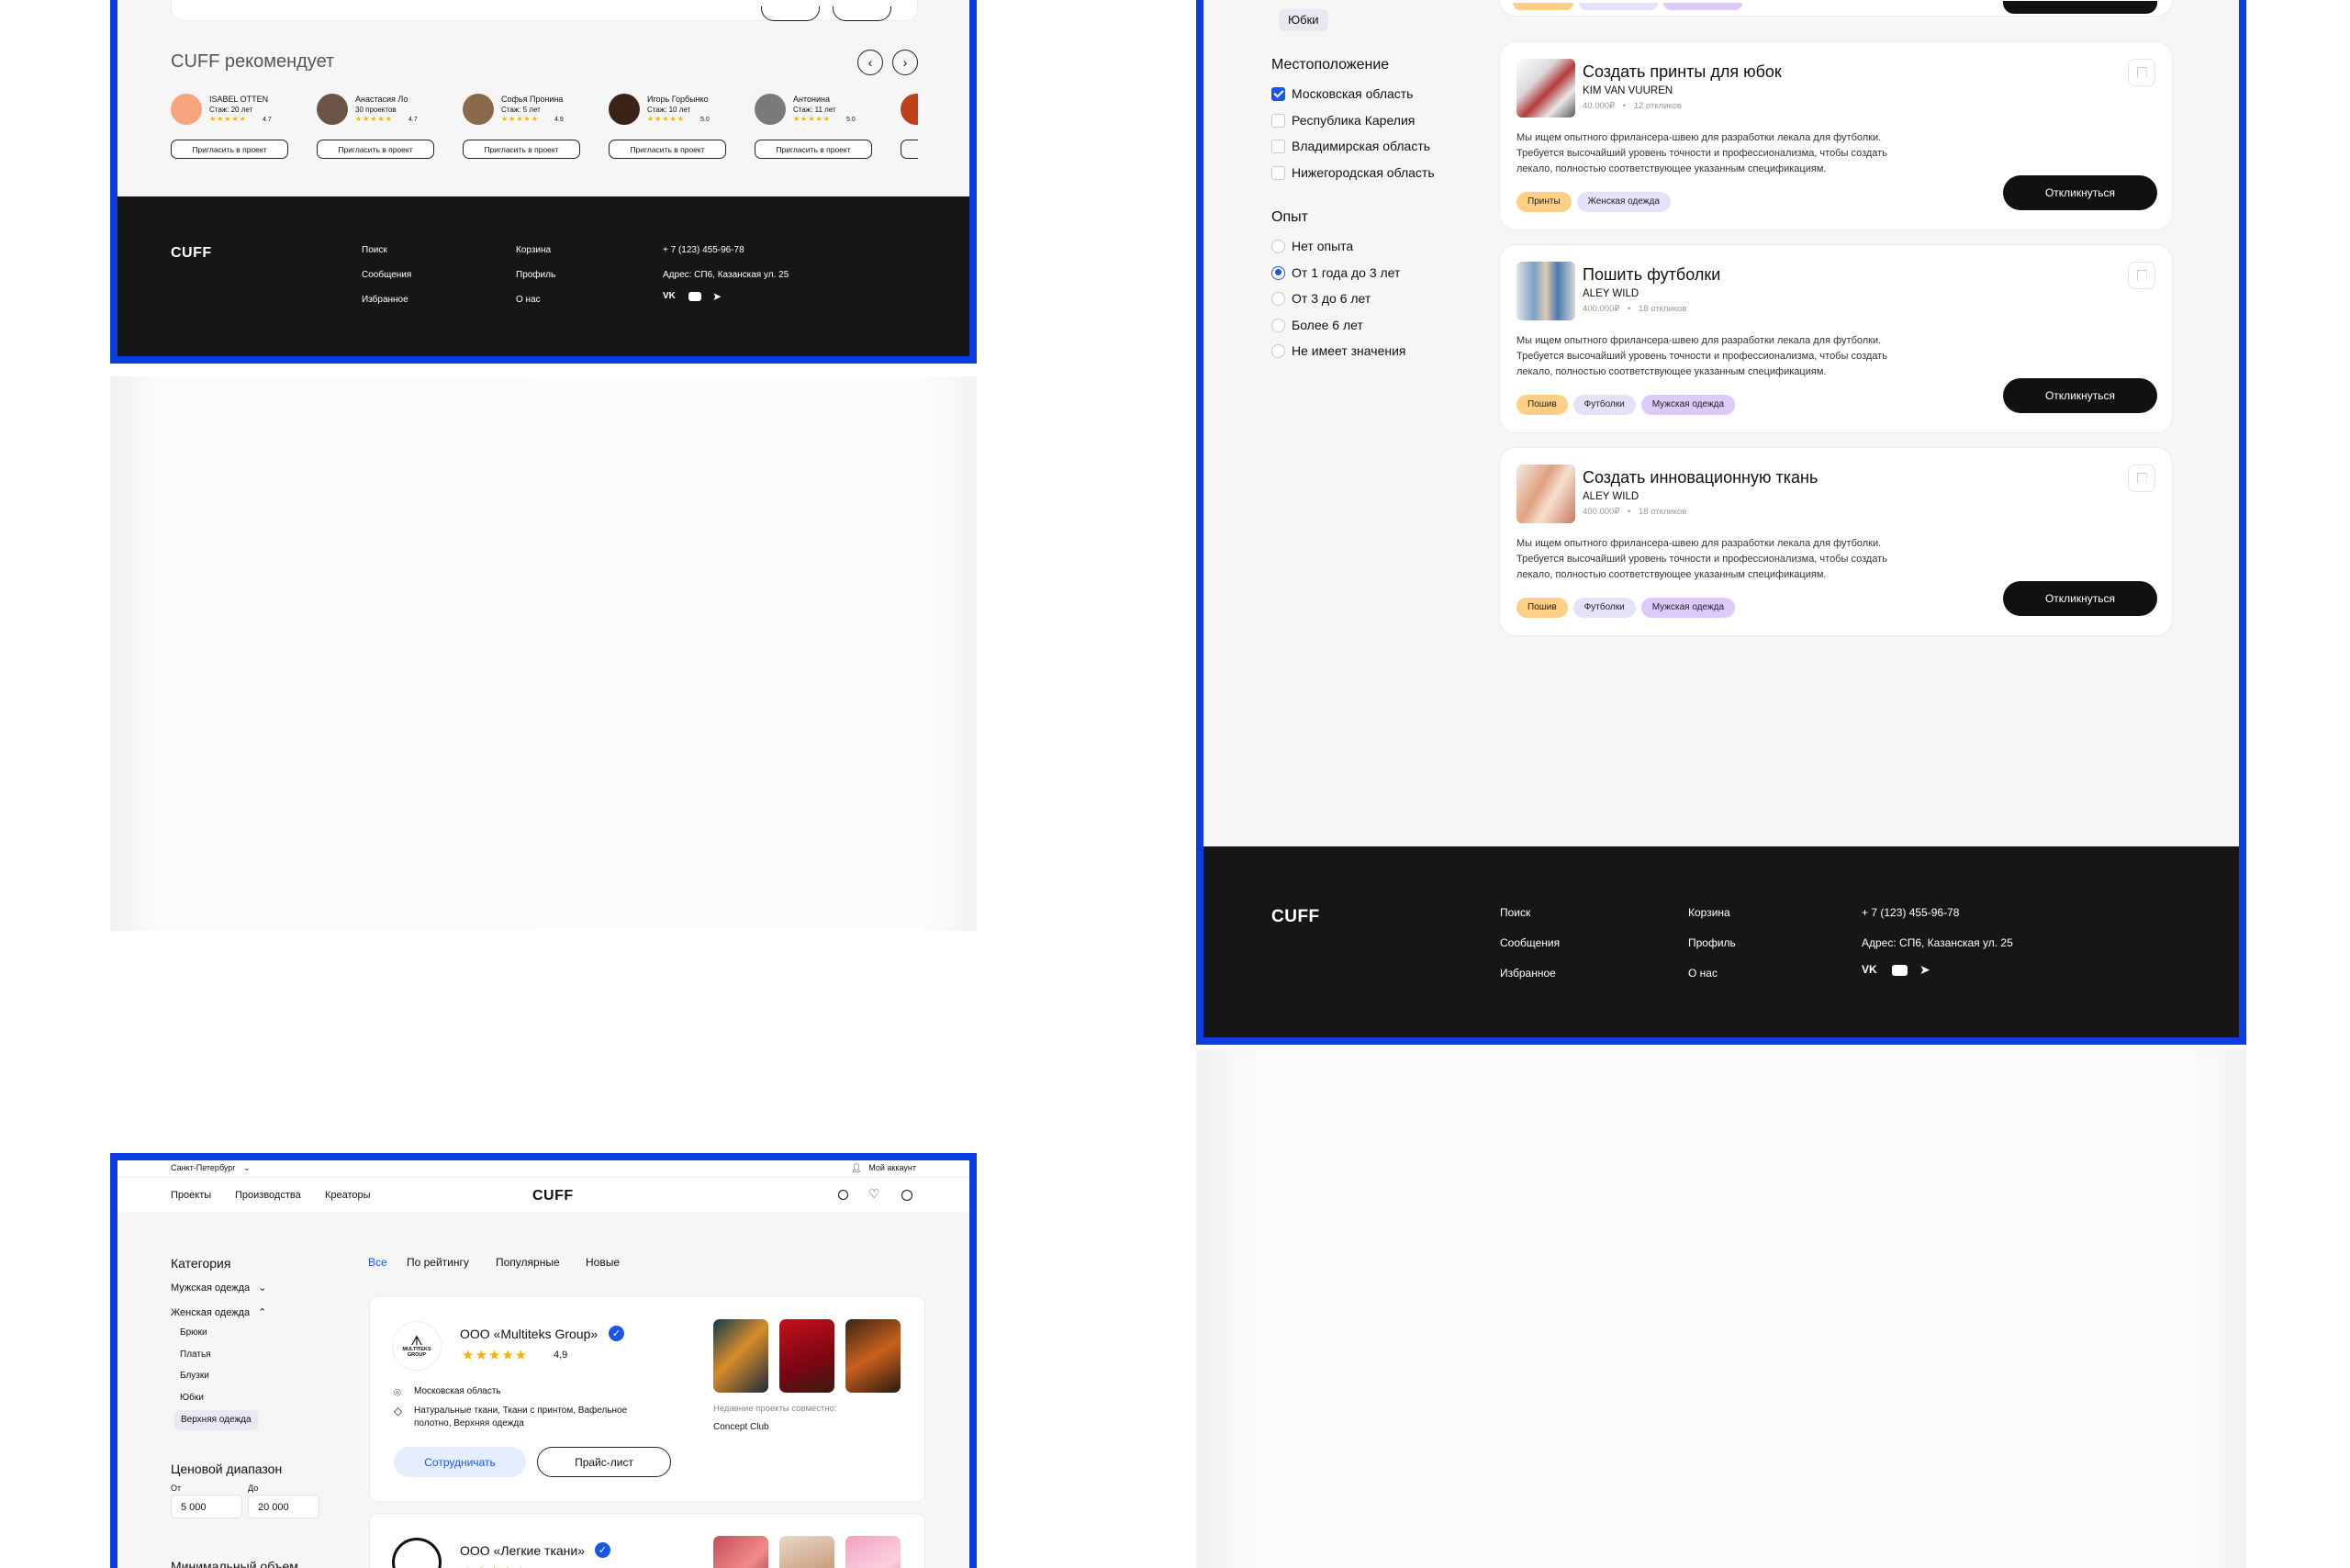 This screenshot has height=1568, width=2350. Describe the element at coordinates (2080, 7) in the screenshot. I see `remnant-respond-button` at that location.